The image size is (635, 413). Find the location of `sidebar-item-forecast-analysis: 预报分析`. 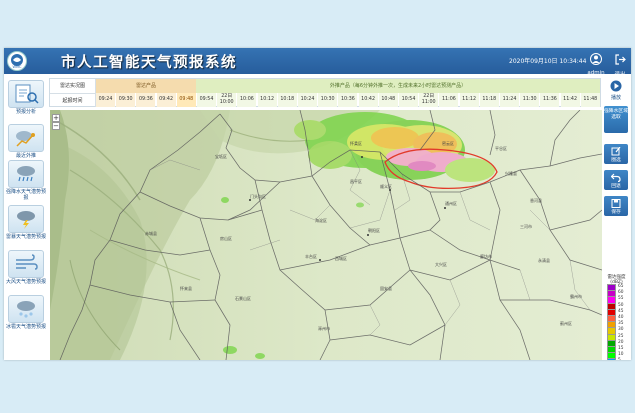

sidebar-item-forecast-analysis: 预报分析 is located at coordinates (26, 97).